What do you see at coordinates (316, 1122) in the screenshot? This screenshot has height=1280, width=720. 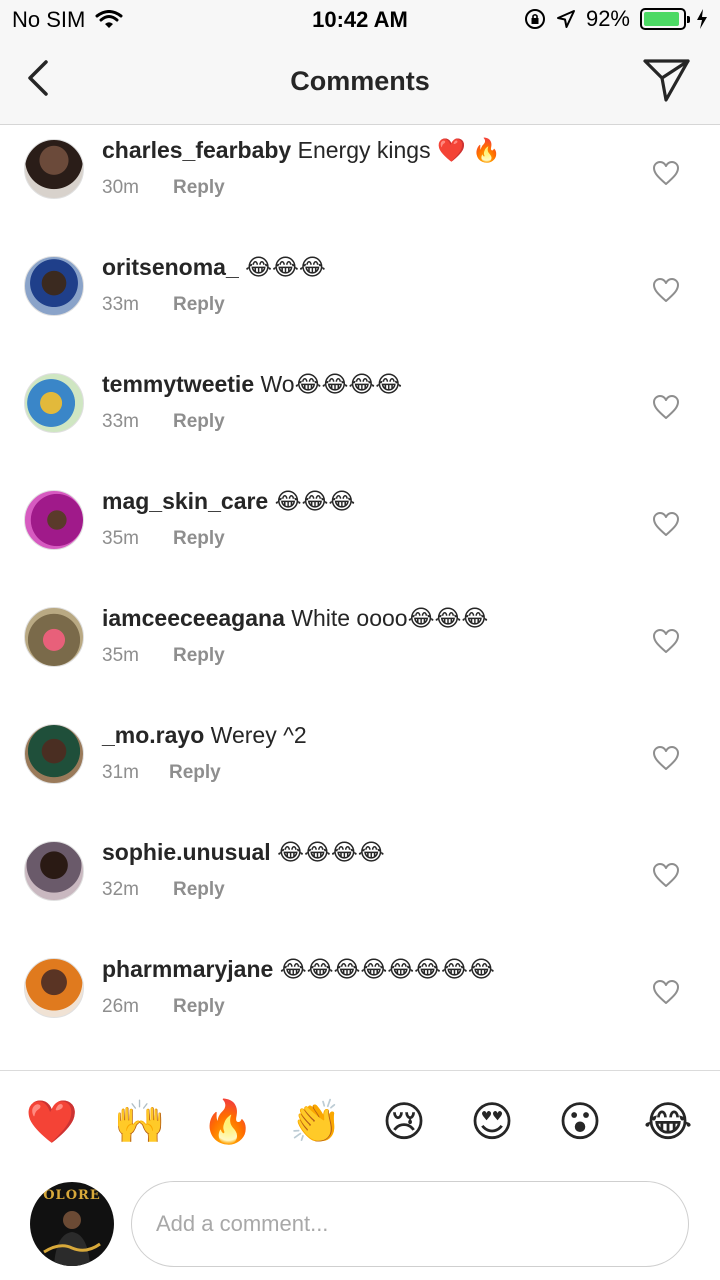 I see `emoji-clap-button: 👏` at bounding box center [316, 1122].